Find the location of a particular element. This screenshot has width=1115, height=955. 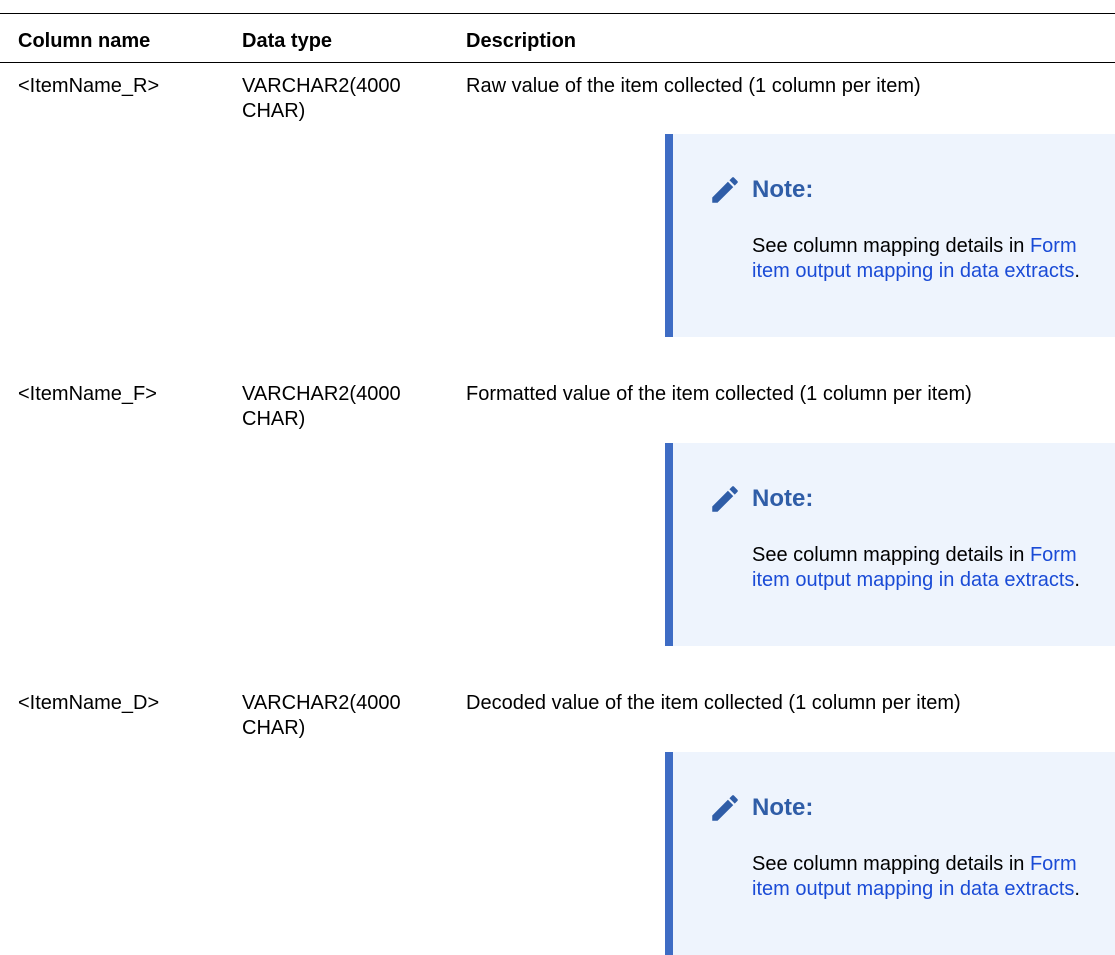

table-header-rule is located at coordinates (557, 62).